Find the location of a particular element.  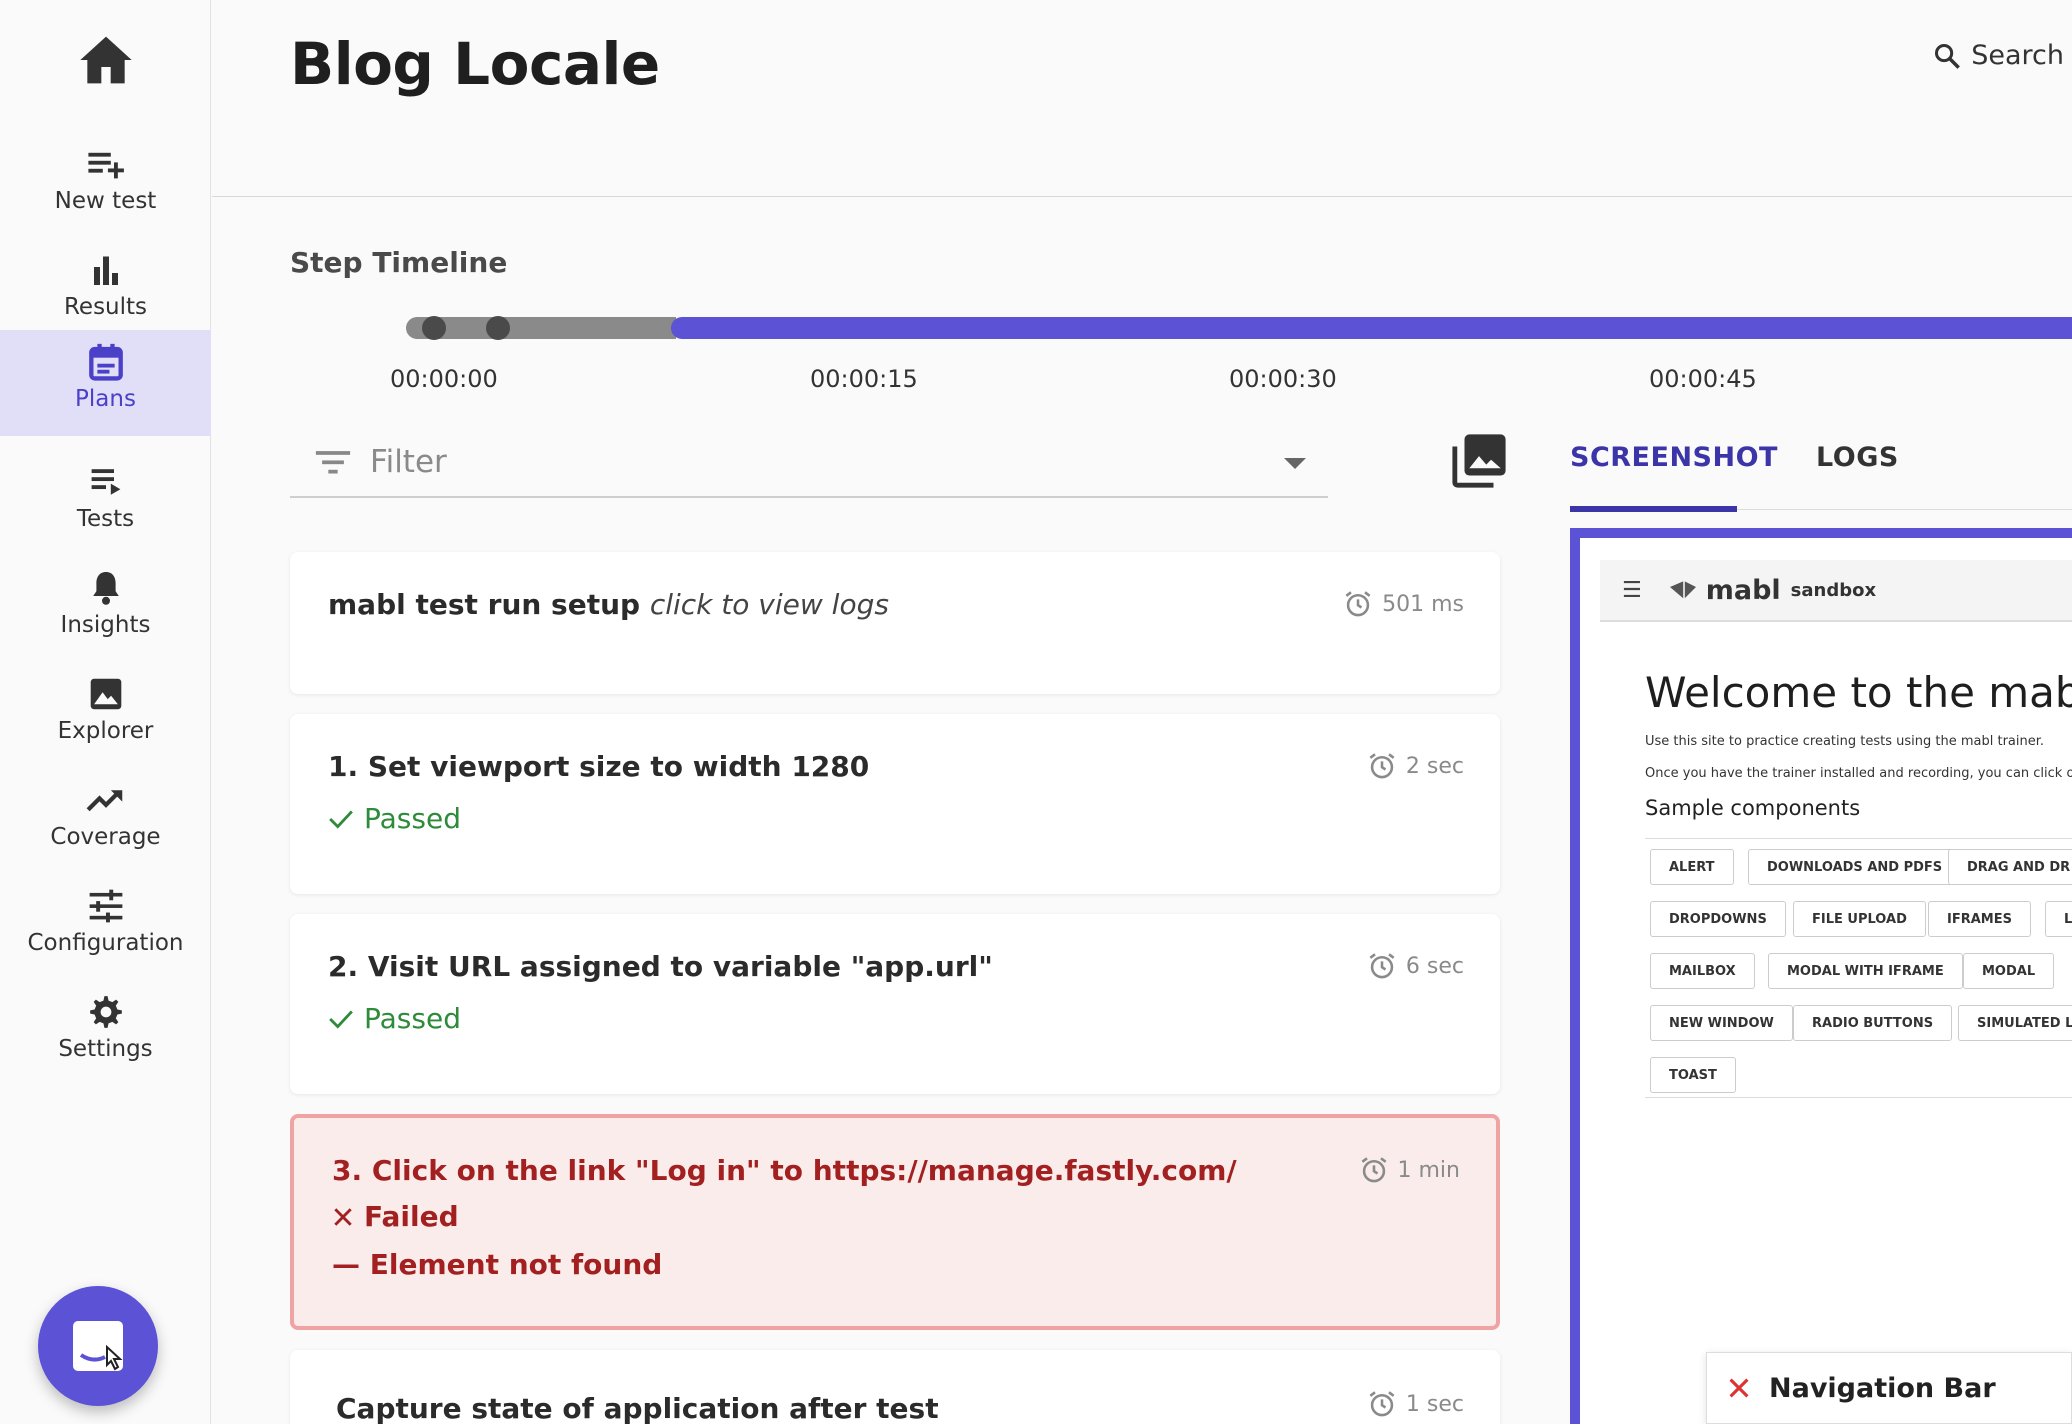

preview-chip: RADIO BUTTONS is located at coordinates (1873, 1023).